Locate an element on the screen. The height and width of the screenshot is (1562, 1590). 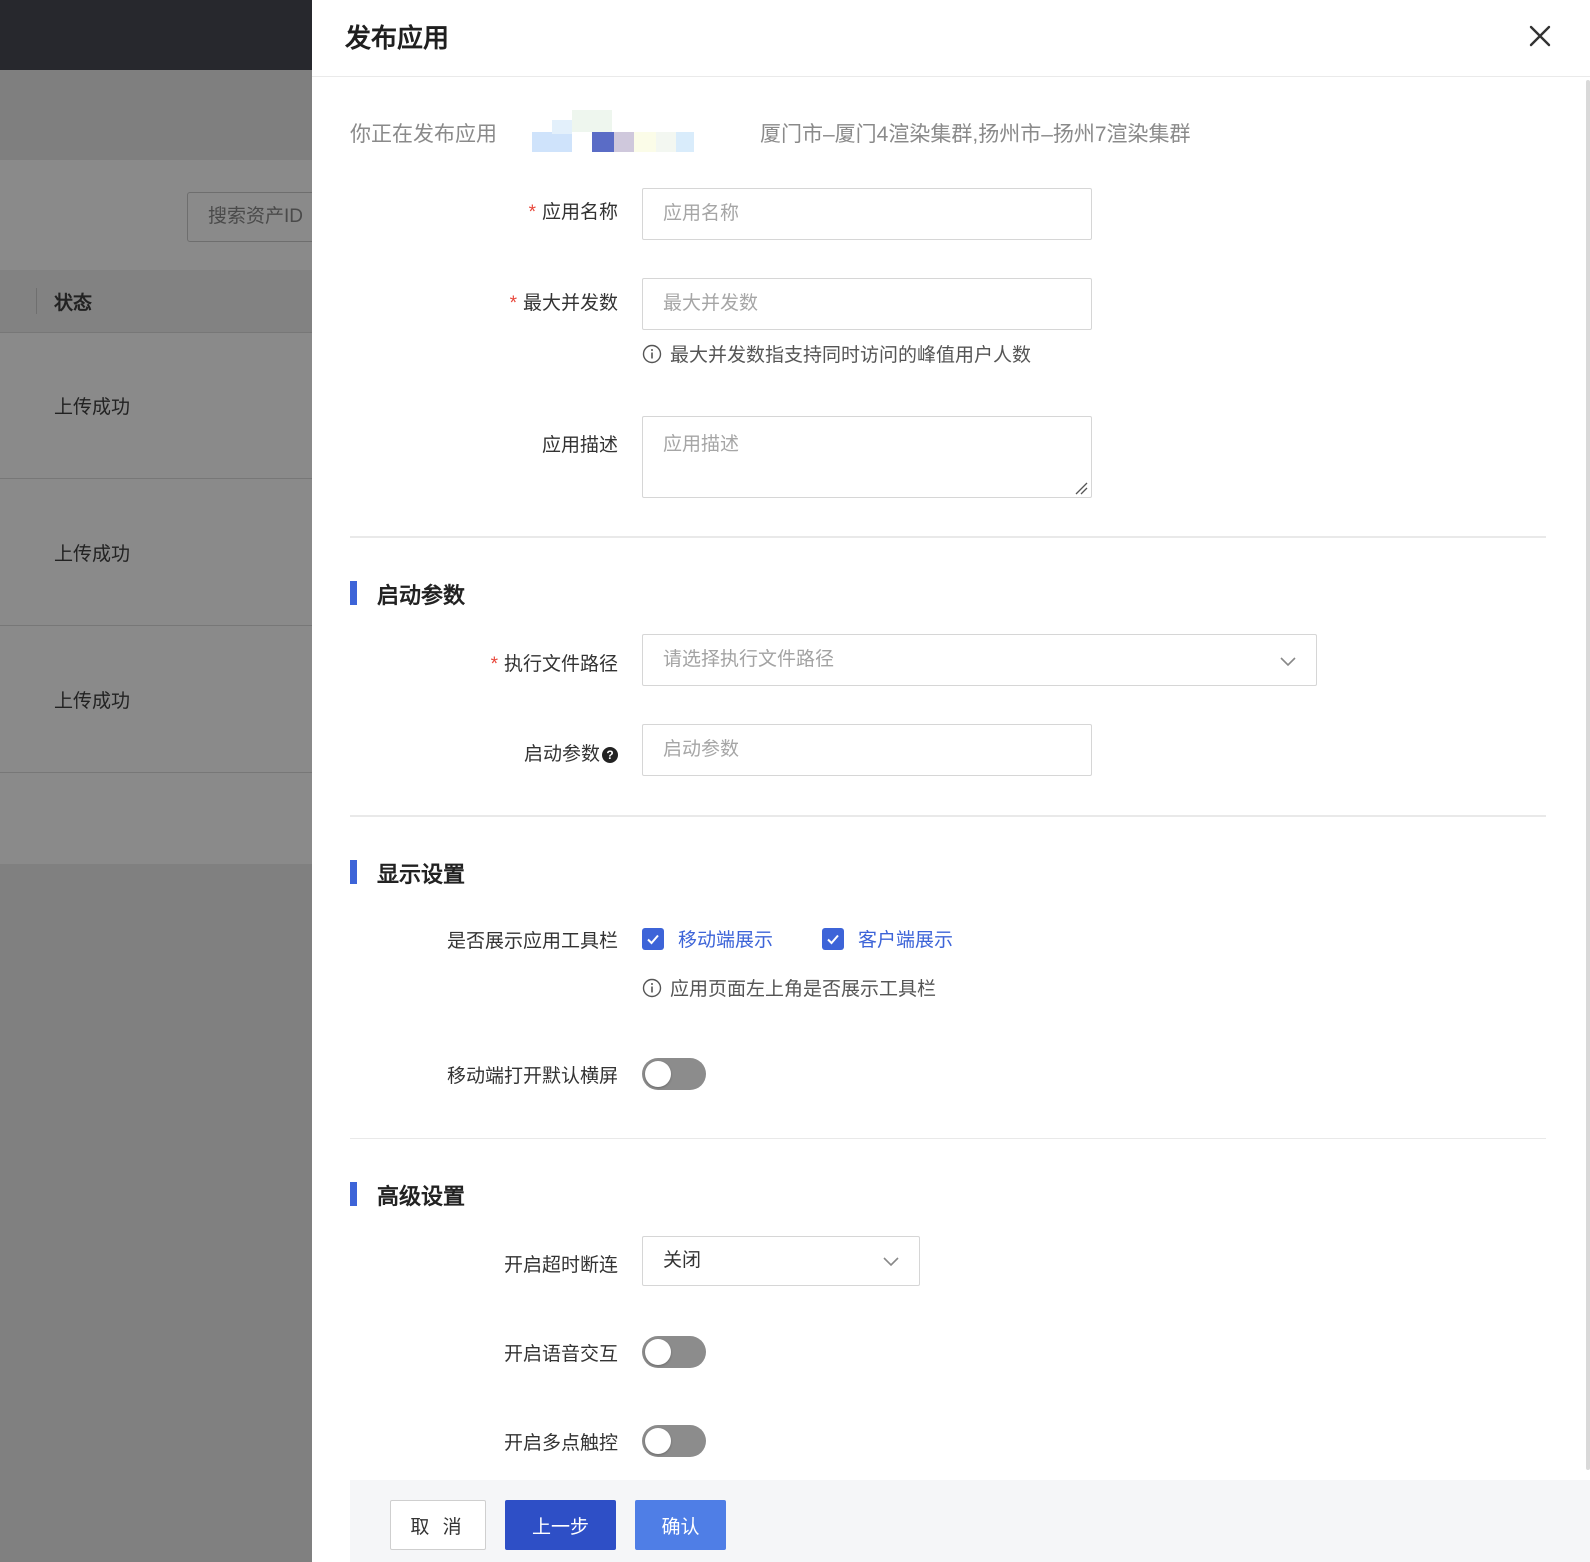
help-icon: ? is located at coordinates (610, 755).